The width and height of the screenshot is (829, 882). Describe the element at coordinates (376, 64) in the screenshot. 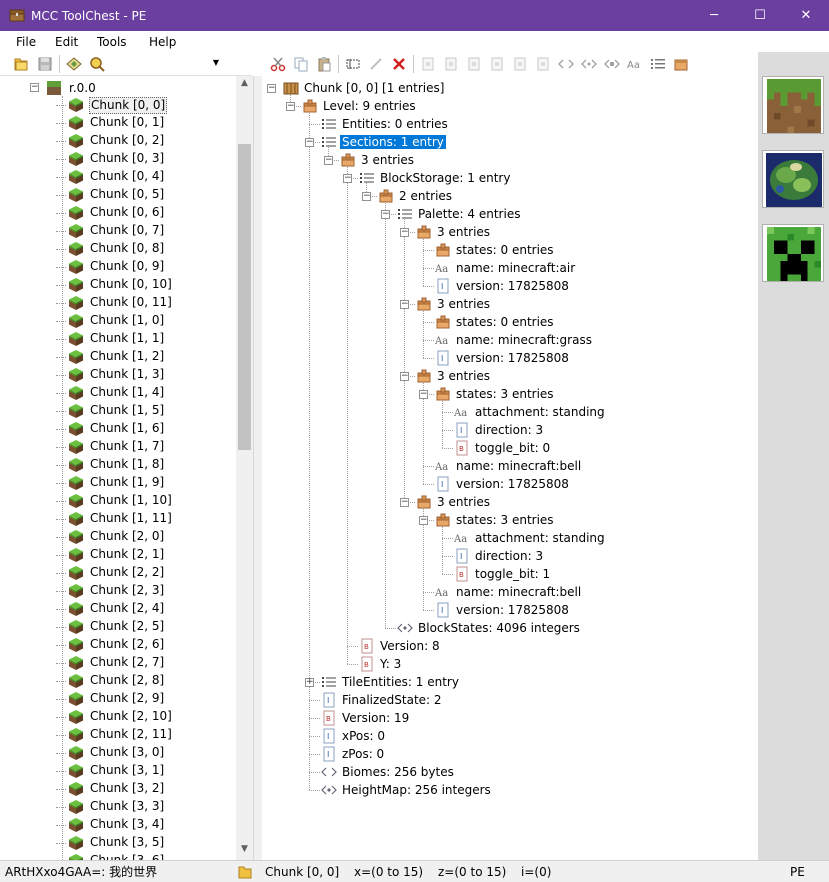

I see `edit-value-icon` at that location.